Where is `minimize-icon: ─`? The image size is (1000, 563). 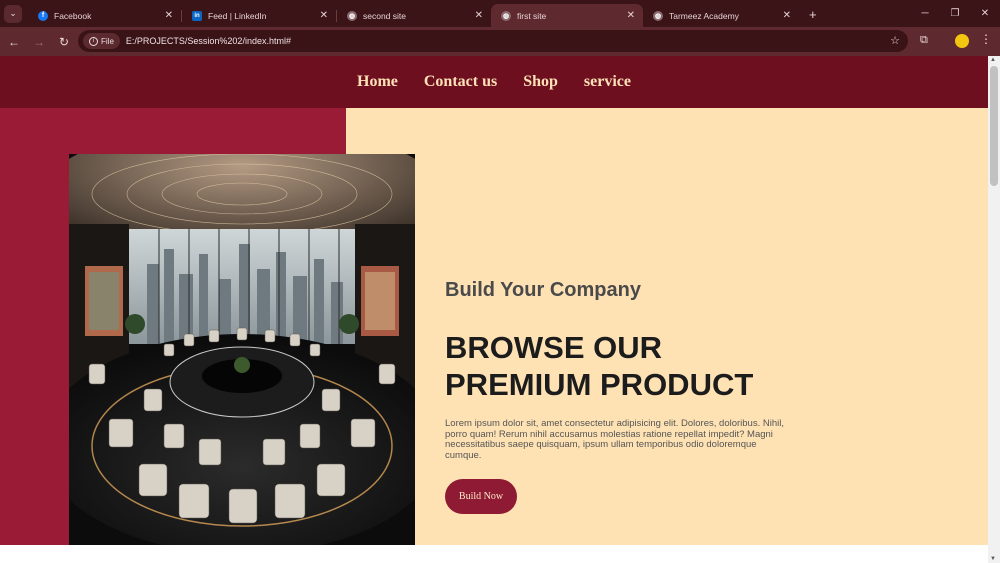 minimize-icon: ─ is located at coordinates (925, 13).